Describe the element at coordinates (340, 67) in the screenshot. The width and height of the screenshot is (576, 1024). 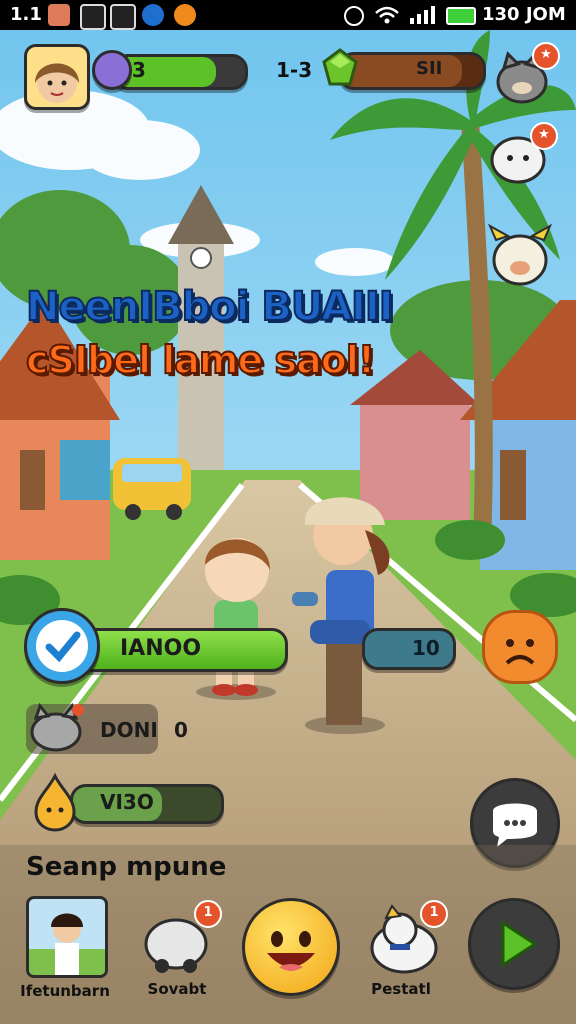
I see `gem-icon` at that location.